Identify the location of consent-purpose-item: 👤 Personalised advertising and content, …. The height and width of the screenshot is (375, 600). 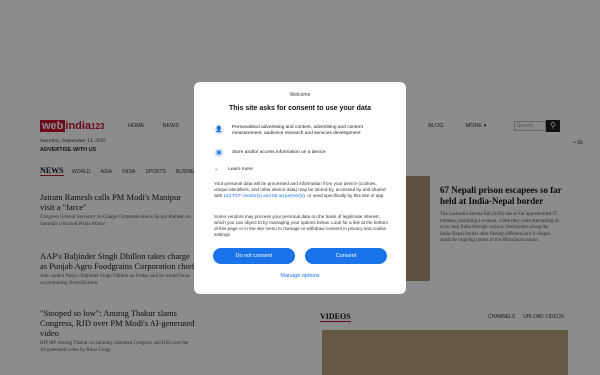
(298, 131).